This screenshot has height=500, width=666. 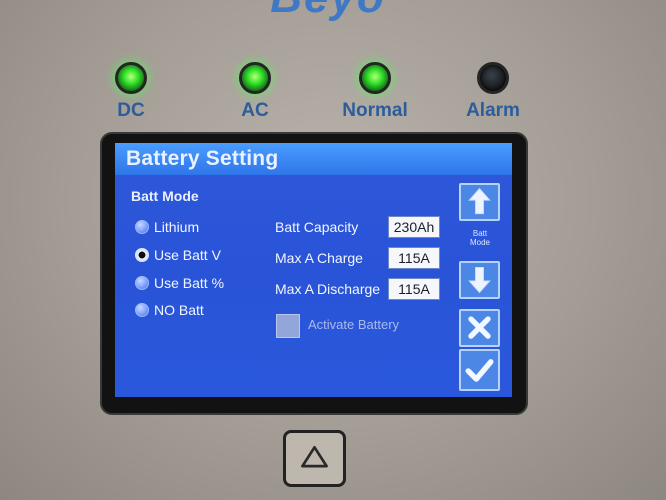 I want to click on cancel-button, so click(x=479, y=328).